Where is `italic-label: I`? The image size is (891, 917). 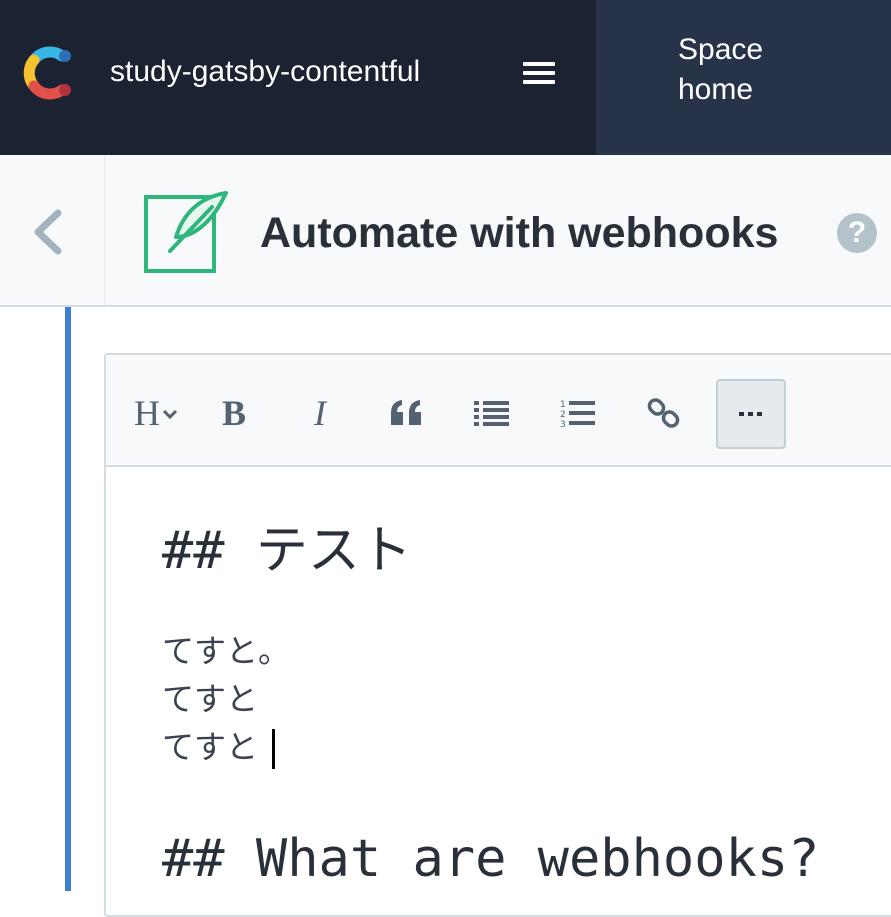 italic-label: I is located at coordinates (320, 413).